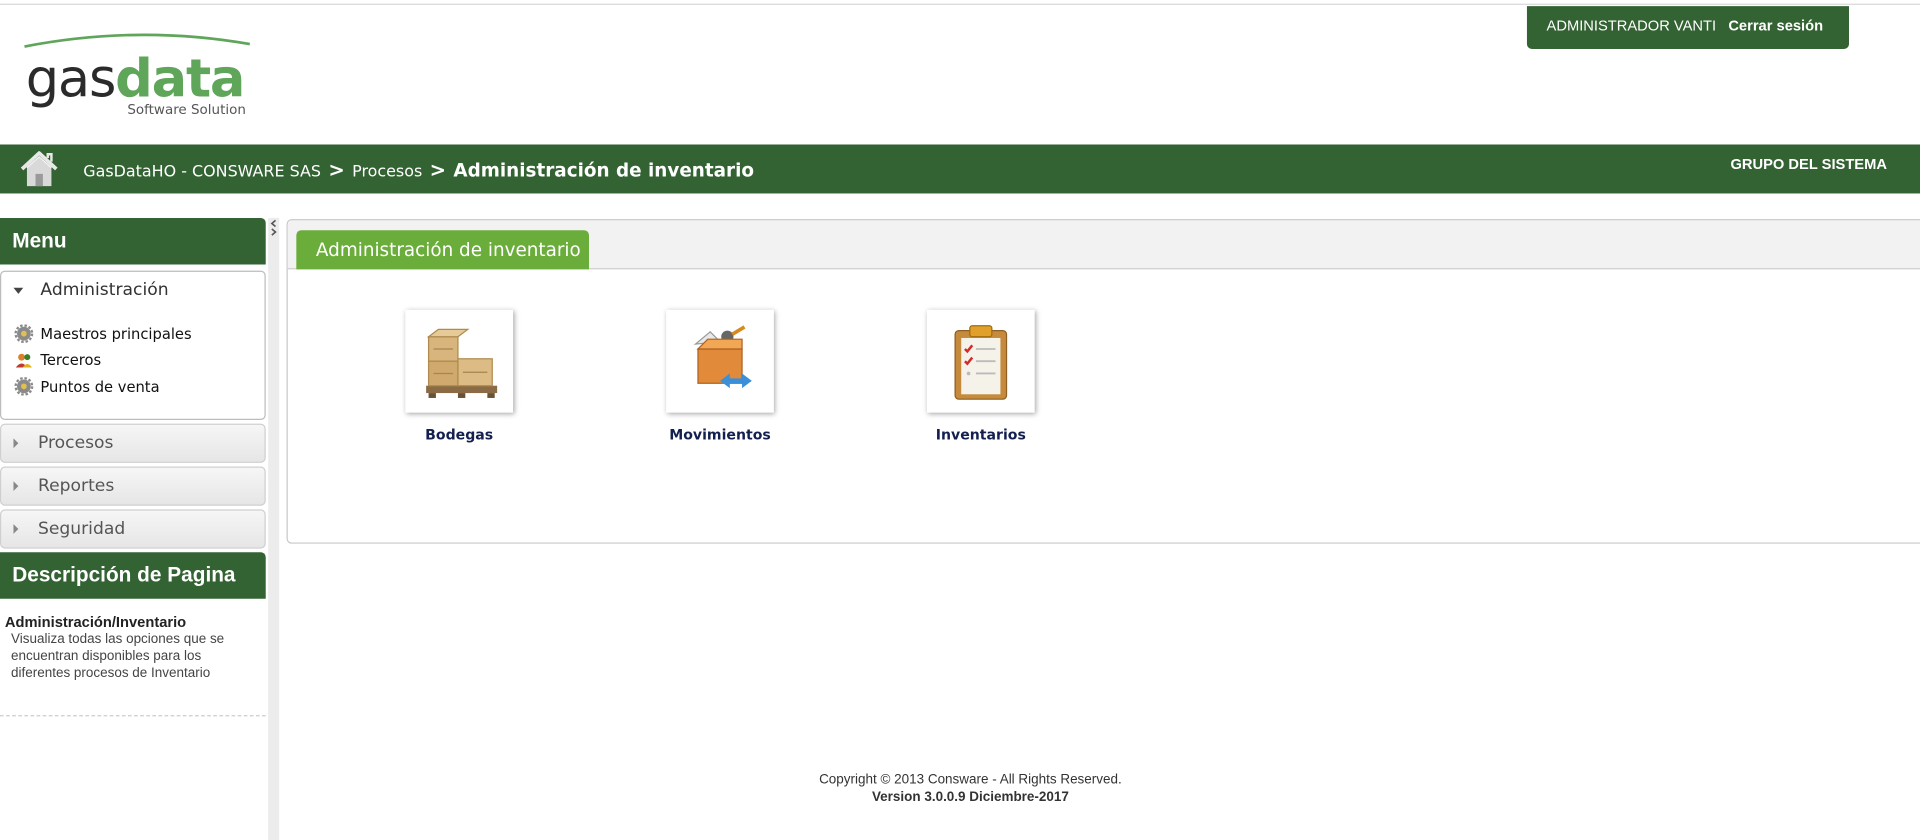 The height and width of the screenshot is (840, 1920). What do you see at coordinates (39, 169) in the screenshot?
I see `home-icon` at bounding box center [39, 169].